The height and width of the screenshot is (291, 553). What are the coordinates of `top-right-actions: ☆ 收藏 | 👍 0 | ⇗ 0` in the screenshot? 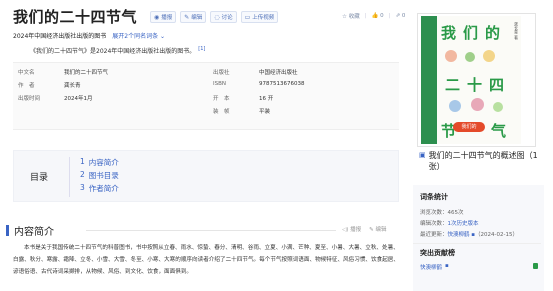 It's located at (374, 16).